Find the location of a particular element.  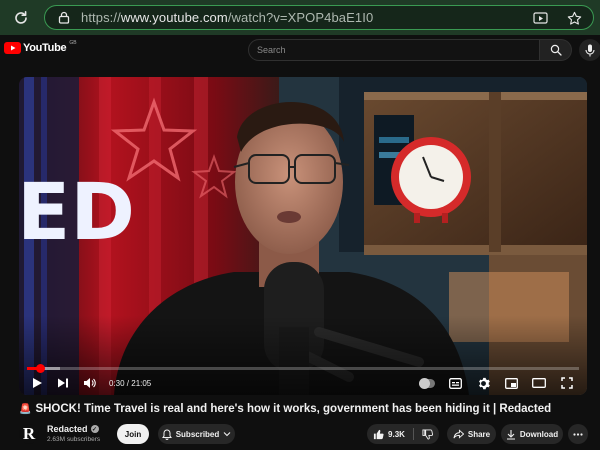

play-icon is located at coordinates (37, 383).